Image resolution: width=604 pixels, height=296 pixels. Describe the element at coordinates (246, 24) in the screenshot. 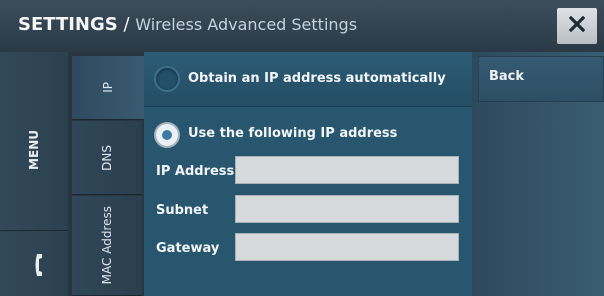

I see `title-subtitle: Wireless Advanced Settings` at that location.